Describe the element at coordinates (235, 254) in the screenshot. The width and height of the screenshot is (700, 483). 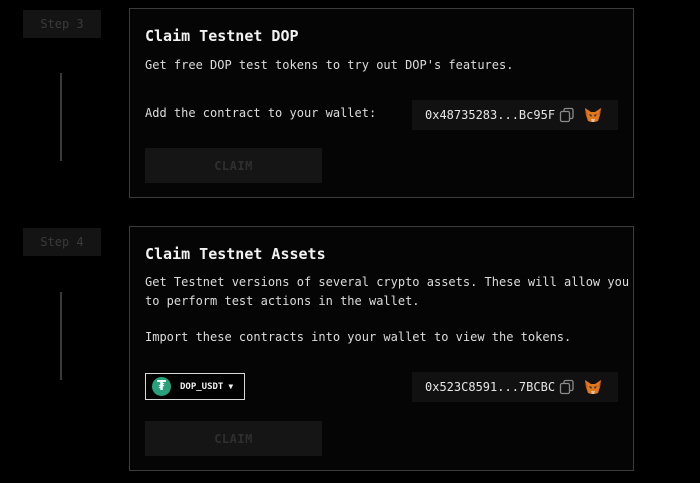
I see `claim-assets-title: Claim Testnet Assets` at that location.